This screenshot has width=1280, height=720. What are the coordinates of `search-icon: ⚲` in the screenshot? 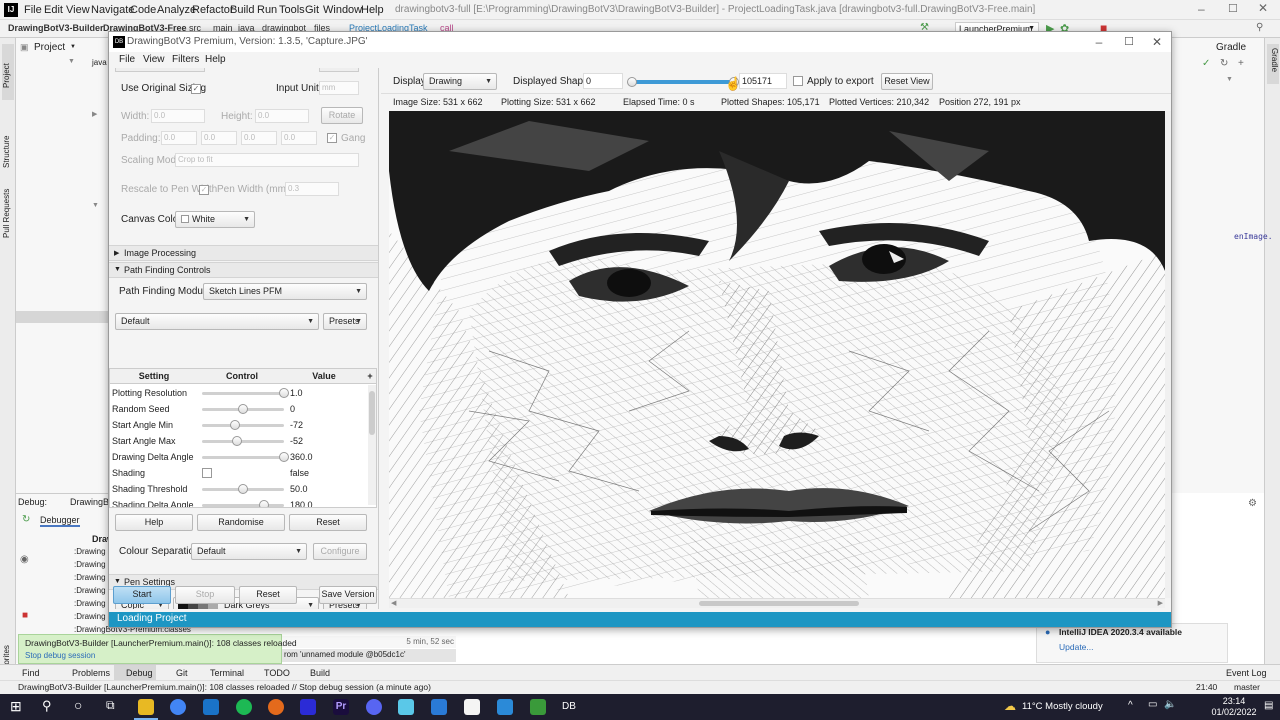 It's located at (47, 706).